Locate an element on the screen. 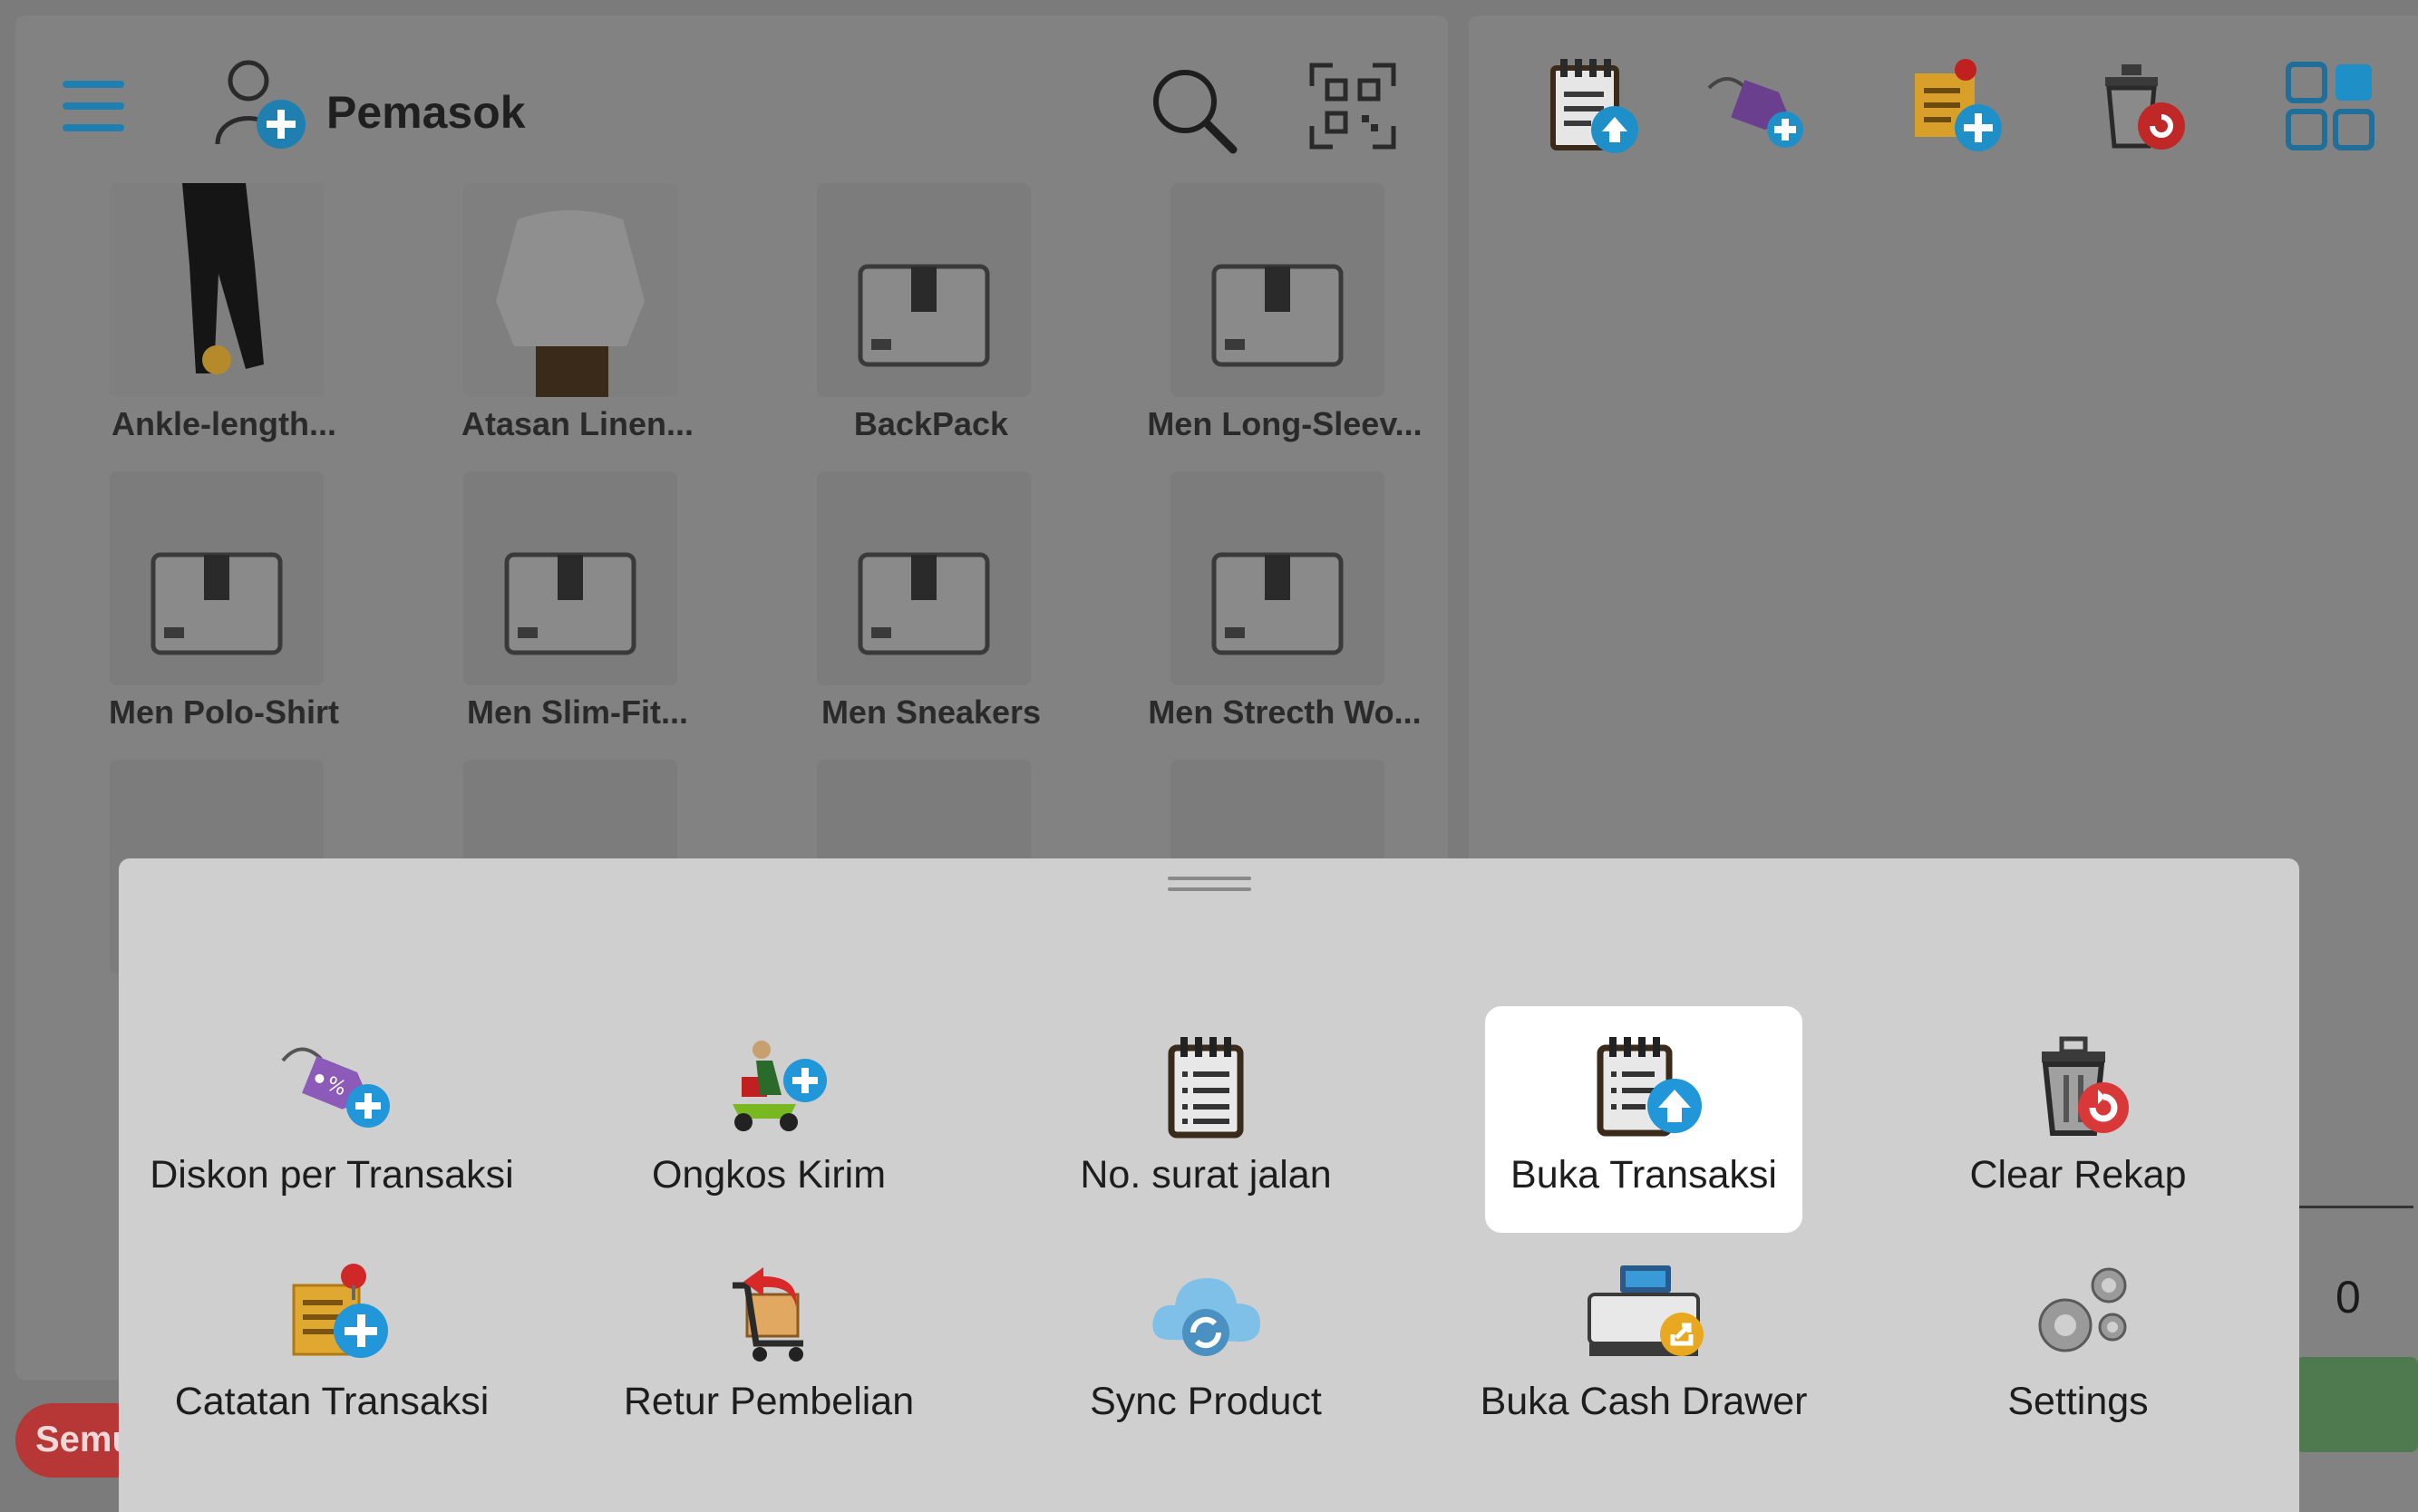 The width and height of the screenshot is (2418, 1512). menu-item-settings: Settings is located at coordinates (2078, 1346).